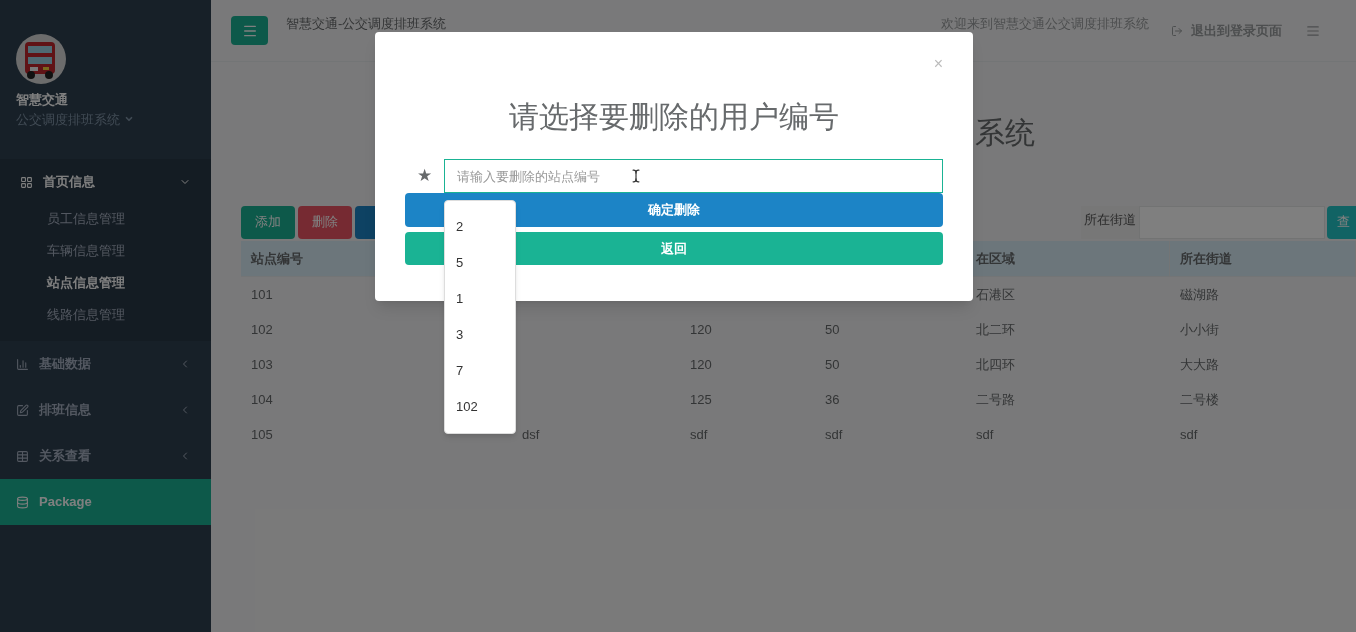  What do you see at coordinates (995, 364) in the screenshot?
I see `table-cell-text: 北四环` at bounding box center [995, 364].